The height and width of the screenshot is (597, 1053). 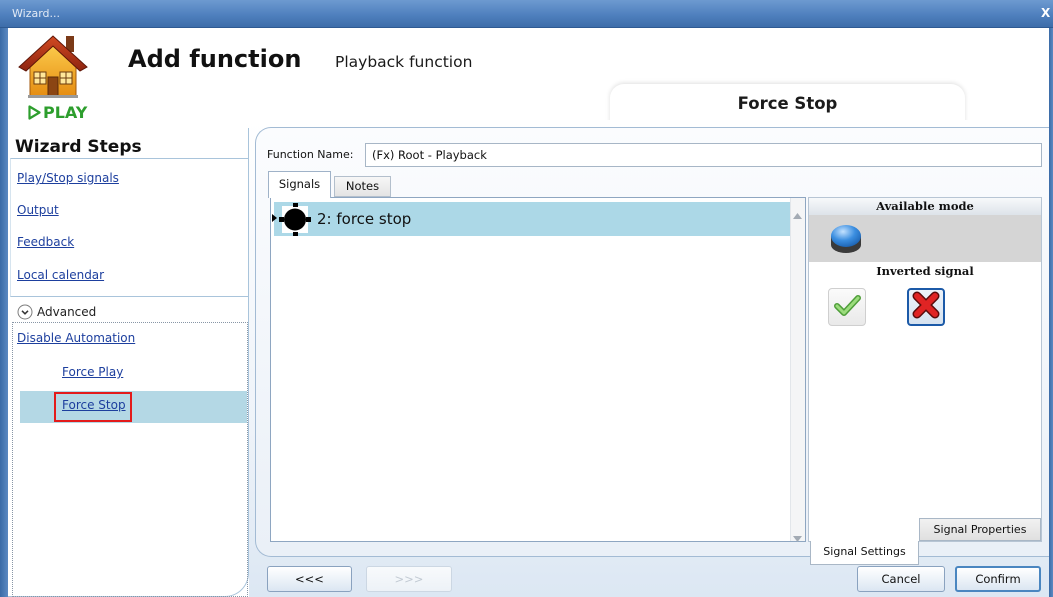 What do you see at coordinates (980, 529) in the screenshot?
I see `tab-signal-properties: Signal Properties` at bounding box center [980, 529].